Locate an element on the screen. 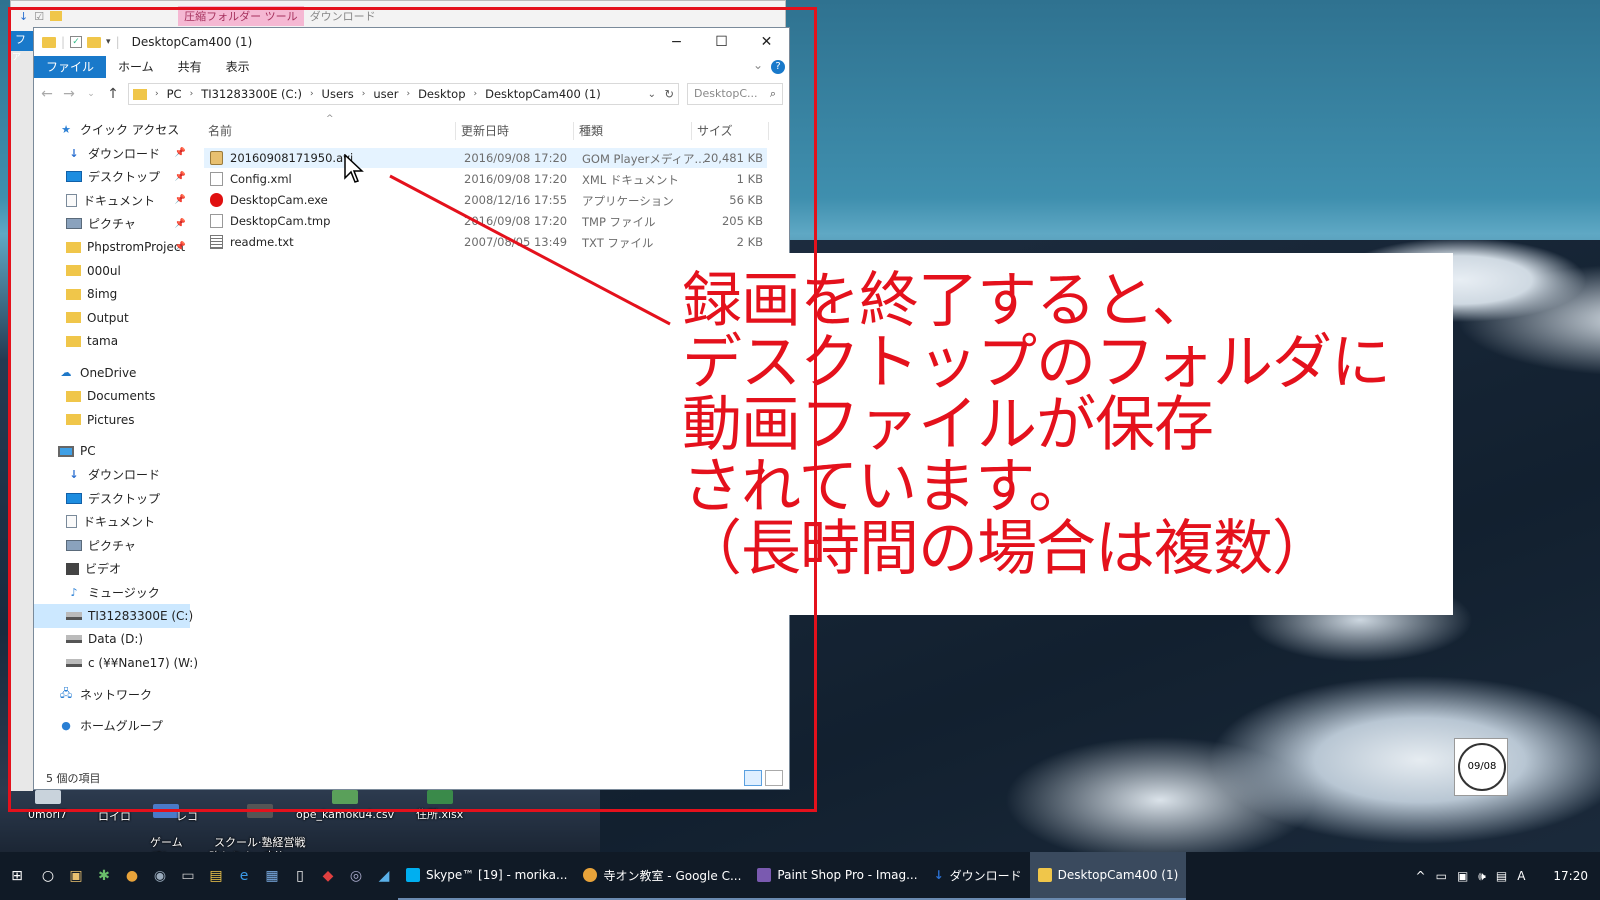 This screenshot has width=1600, height=900. pinned-app-icon: ✱ is located at coordinates (104, 876).